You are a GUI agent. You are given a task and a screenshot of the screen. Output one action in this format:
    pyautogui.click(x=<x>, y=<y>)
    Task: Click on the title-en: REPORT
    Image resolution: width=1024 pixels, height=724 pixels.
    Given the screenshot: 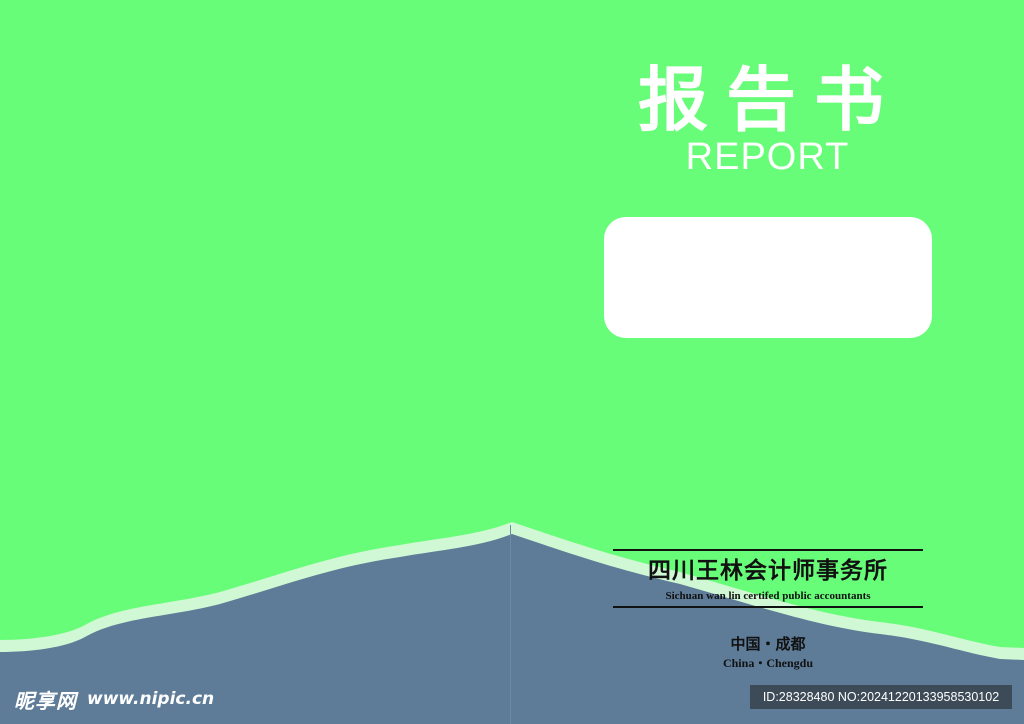 What is the action you would take?
    pyautogui.click(x=767, y=157)
    